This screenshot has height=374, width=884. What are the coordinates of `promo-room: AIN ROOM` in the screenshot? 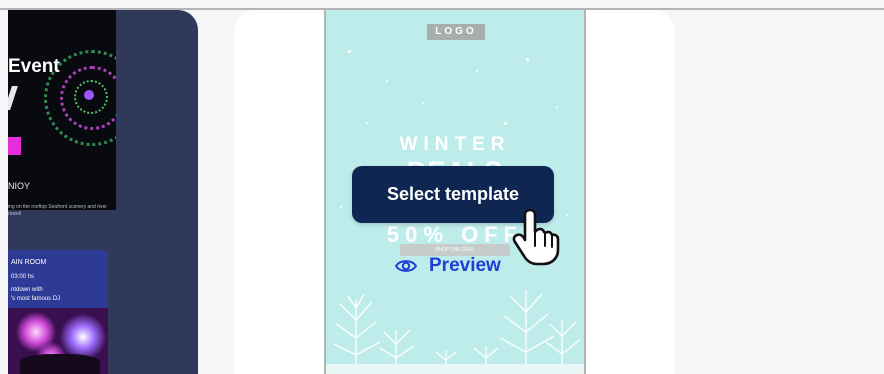 It's located at (29, 262).